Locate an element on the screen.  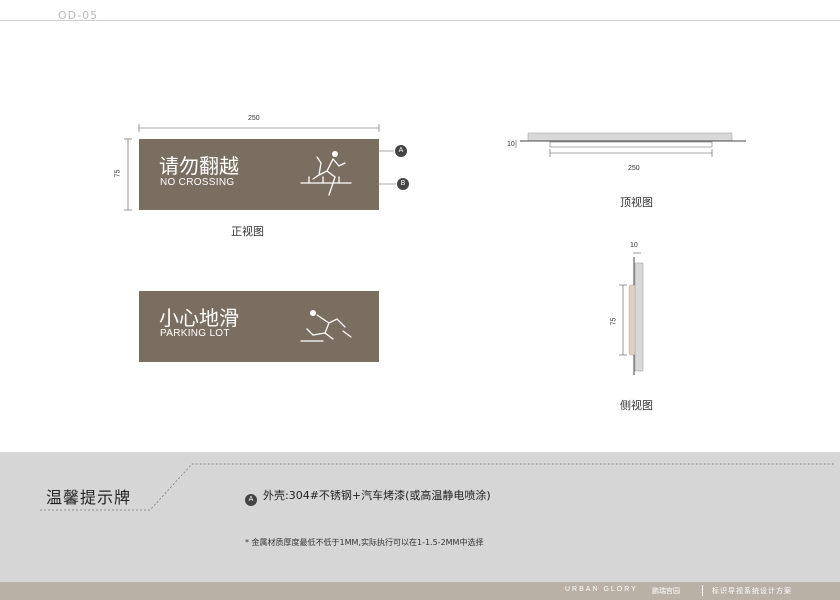
top-view-caption: 顶视图 is located at coordinates (636, 202).